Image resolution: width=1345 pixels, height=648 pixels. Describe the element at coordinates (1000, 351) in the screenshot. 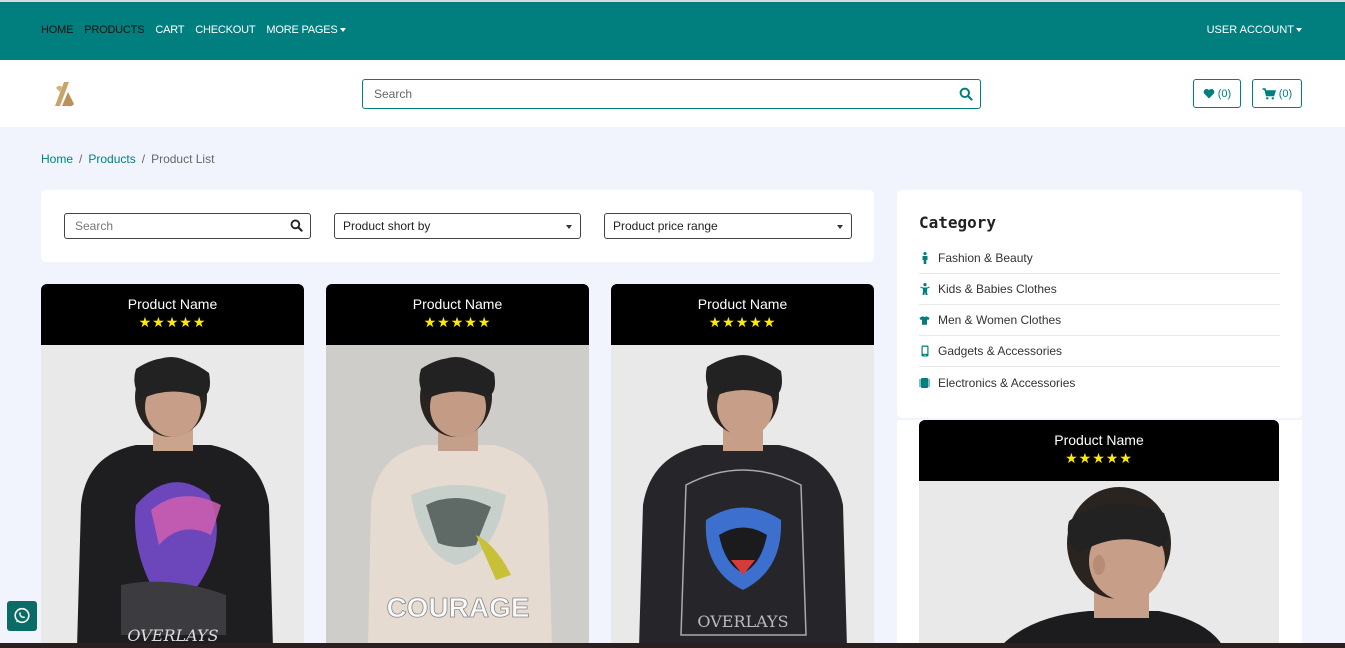

I see `category-label: Gadgets & Accessories` at that location.